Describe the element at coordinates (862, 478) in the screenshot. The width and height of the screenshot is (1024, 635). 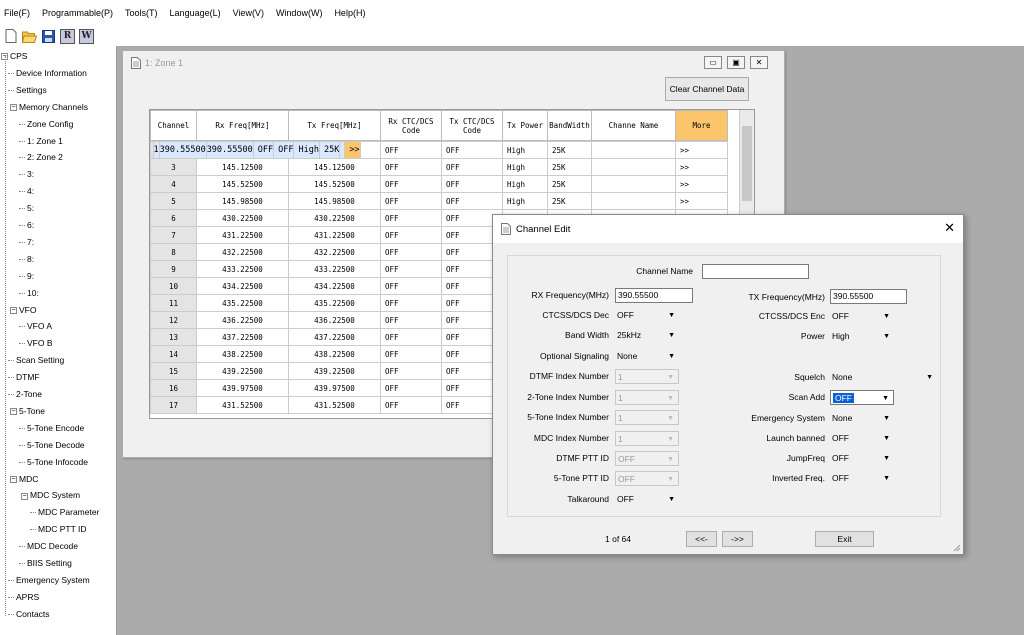
I see `inverted-freq-select: OFF ▼` at that location.